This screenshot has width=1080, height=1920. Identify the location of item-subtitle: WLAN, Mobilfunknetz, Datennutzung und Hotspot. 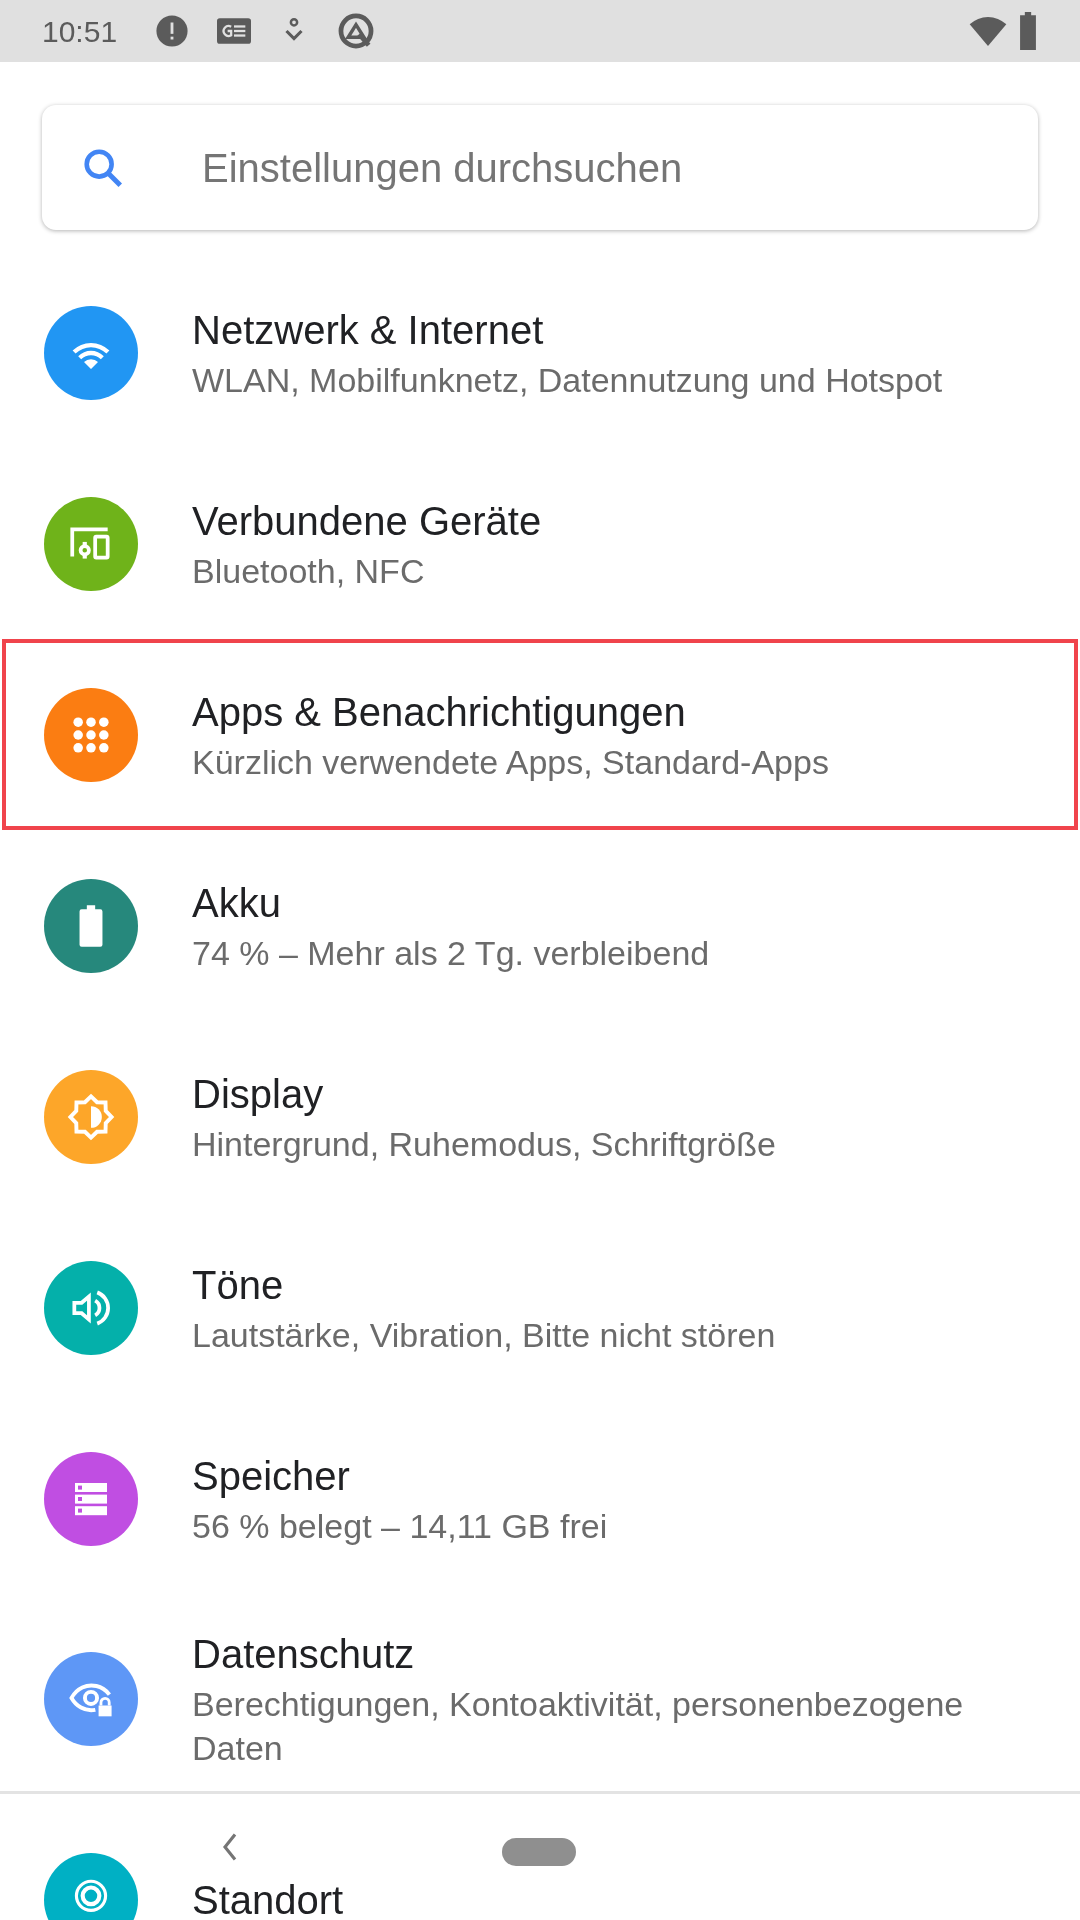
(568, 380).